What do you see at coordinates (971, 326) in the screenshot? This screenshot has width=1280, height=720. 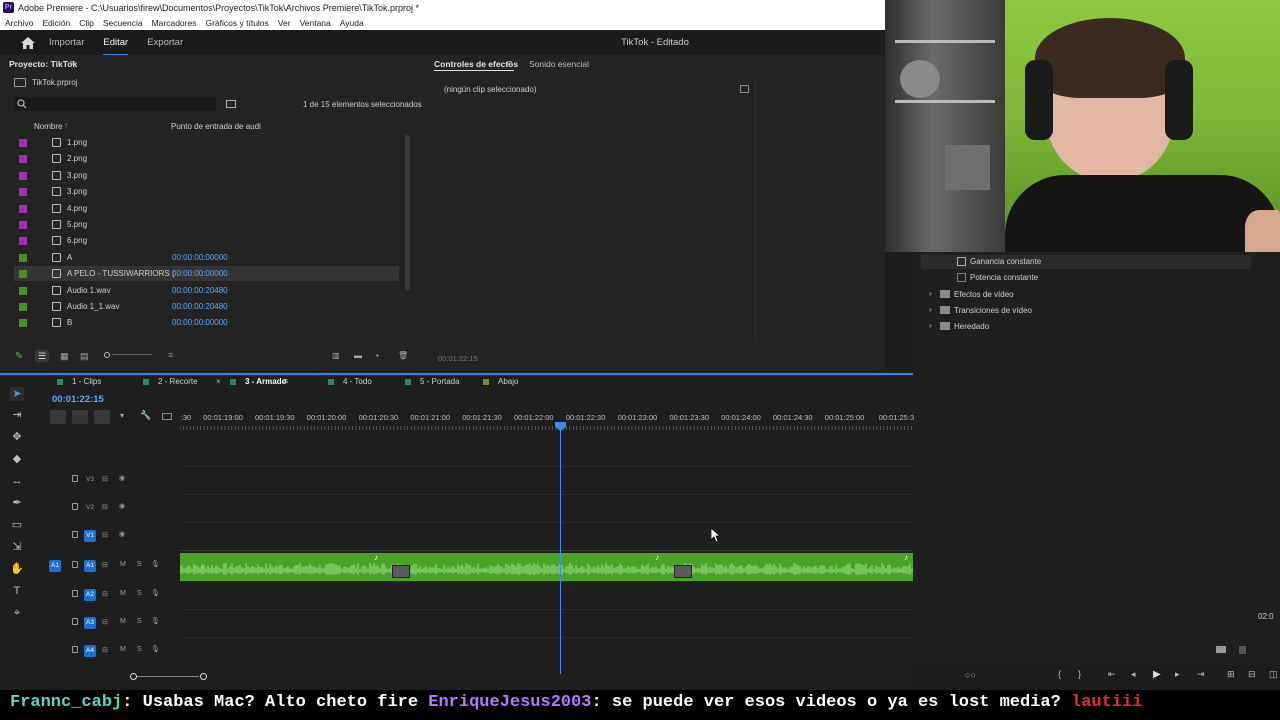 I see `effect-folder-legacy: Heredado` at bounding box center [971, 326].